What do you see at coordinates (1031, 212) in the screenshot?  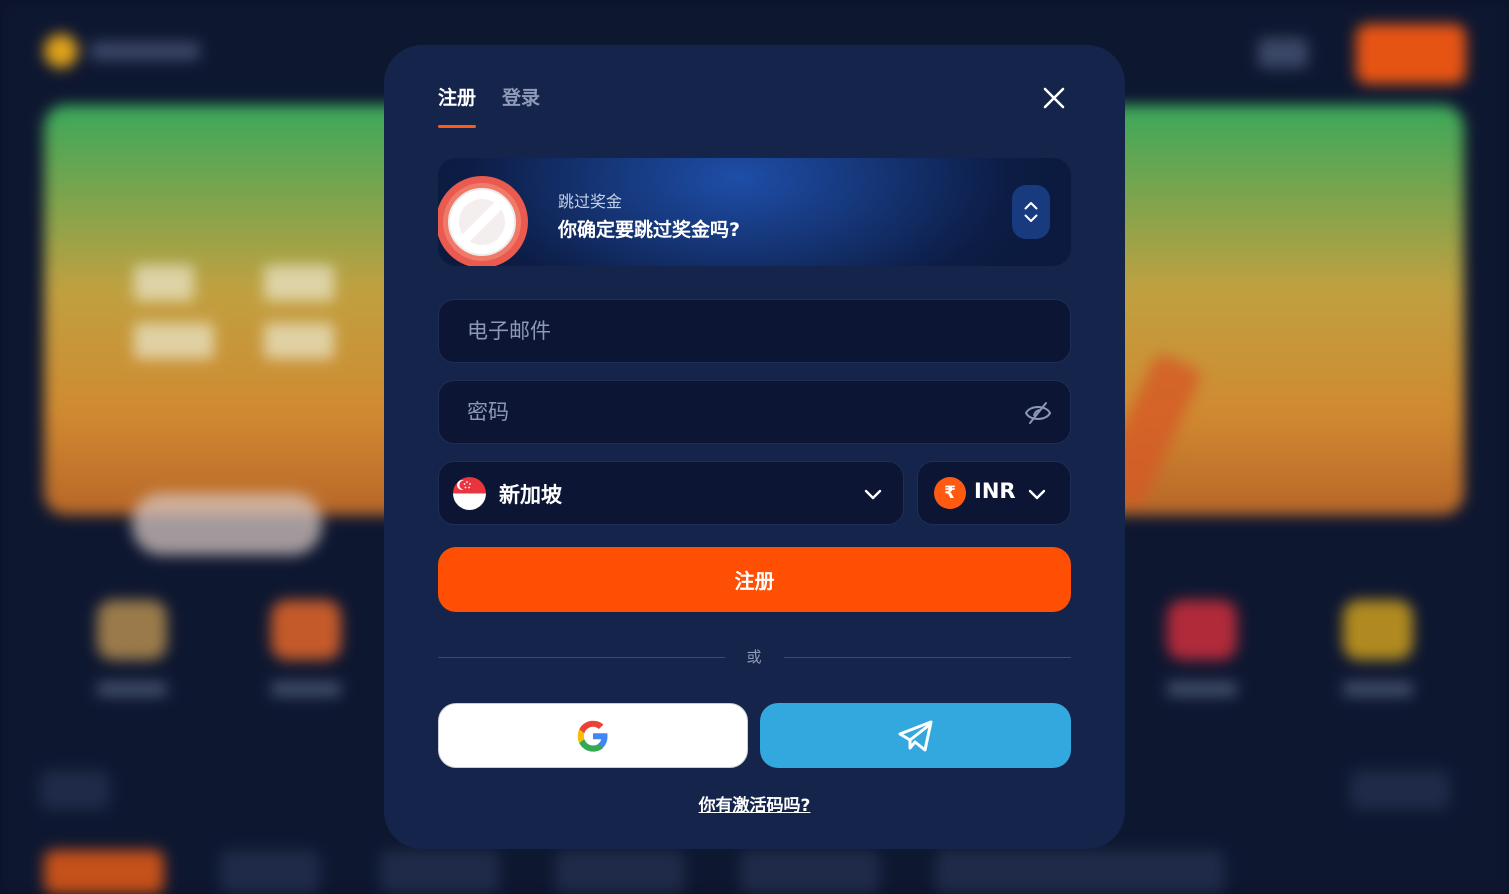 I see `bonus-toggle-button` at bounding box center [1031, 212].